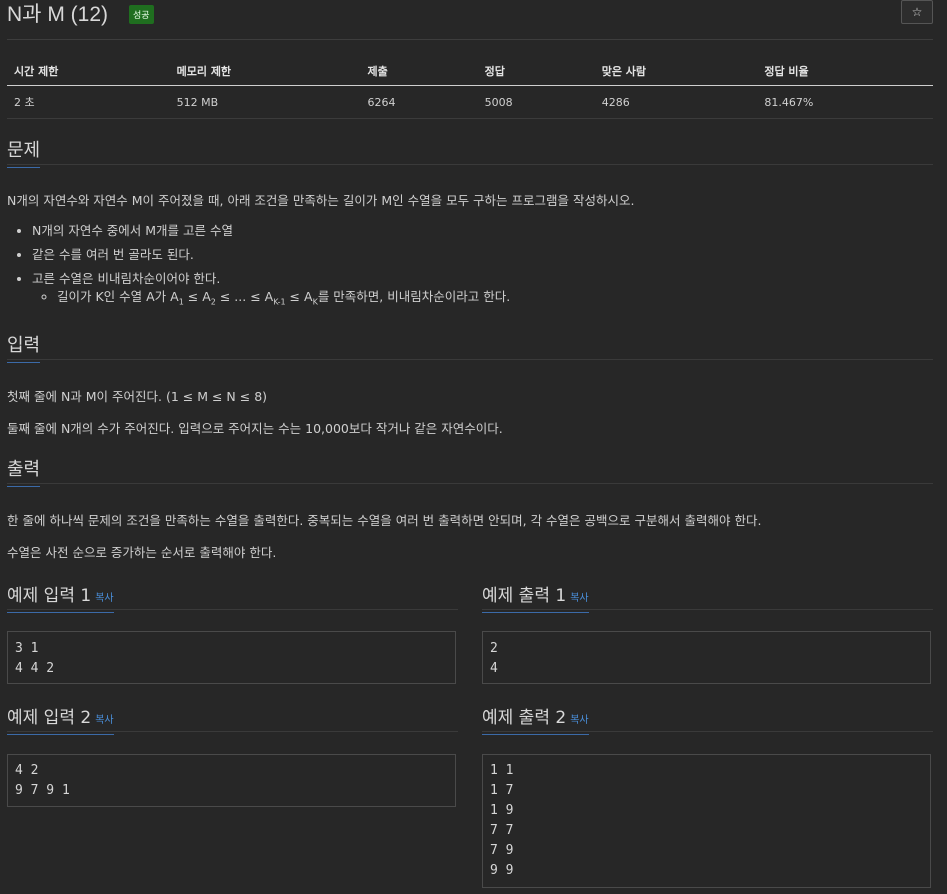  What do you see at coordinates (27, 770) in the screenshot?
I see `sample-line: 4 2` at bounding box center [27, 770].